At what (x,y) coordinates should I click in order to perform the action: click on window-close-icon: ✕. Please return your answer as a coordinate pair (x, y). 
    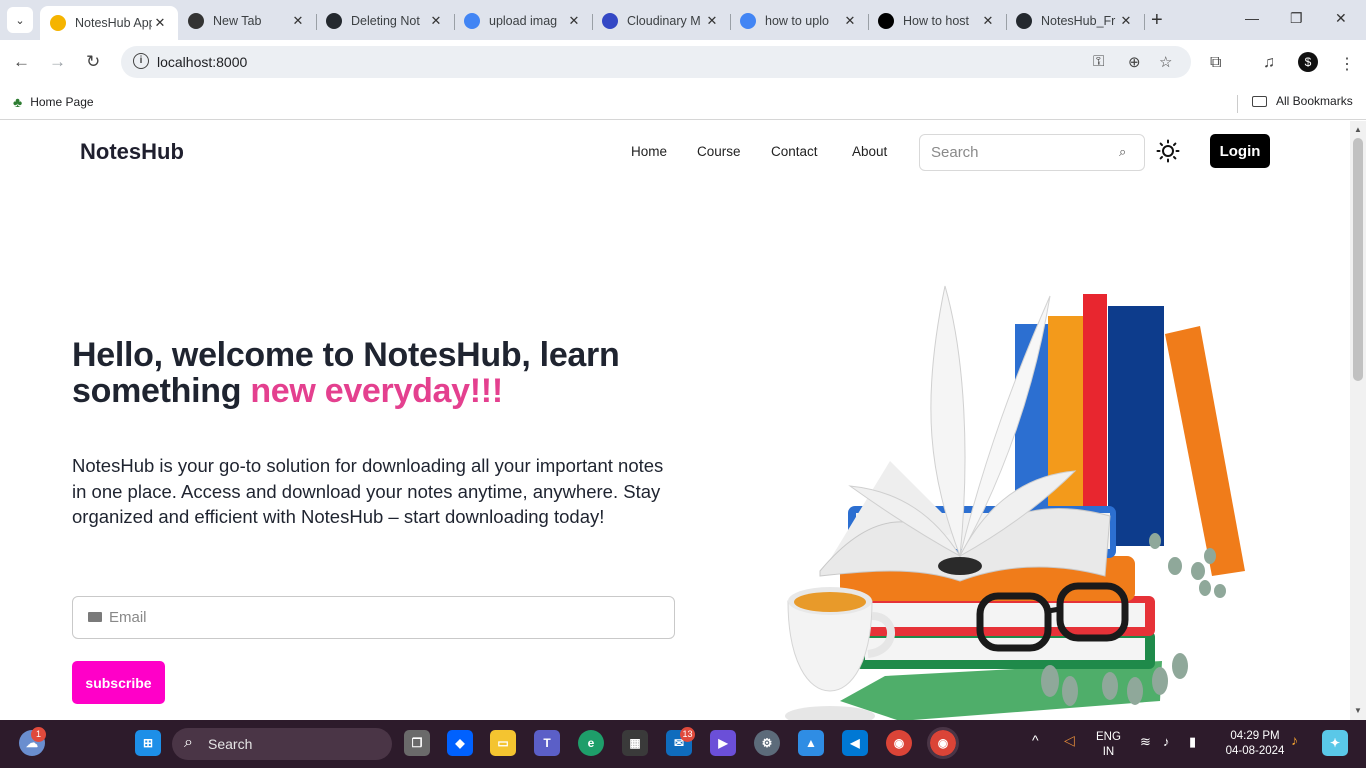
    Looking at the image, I should click on (1341, 18).